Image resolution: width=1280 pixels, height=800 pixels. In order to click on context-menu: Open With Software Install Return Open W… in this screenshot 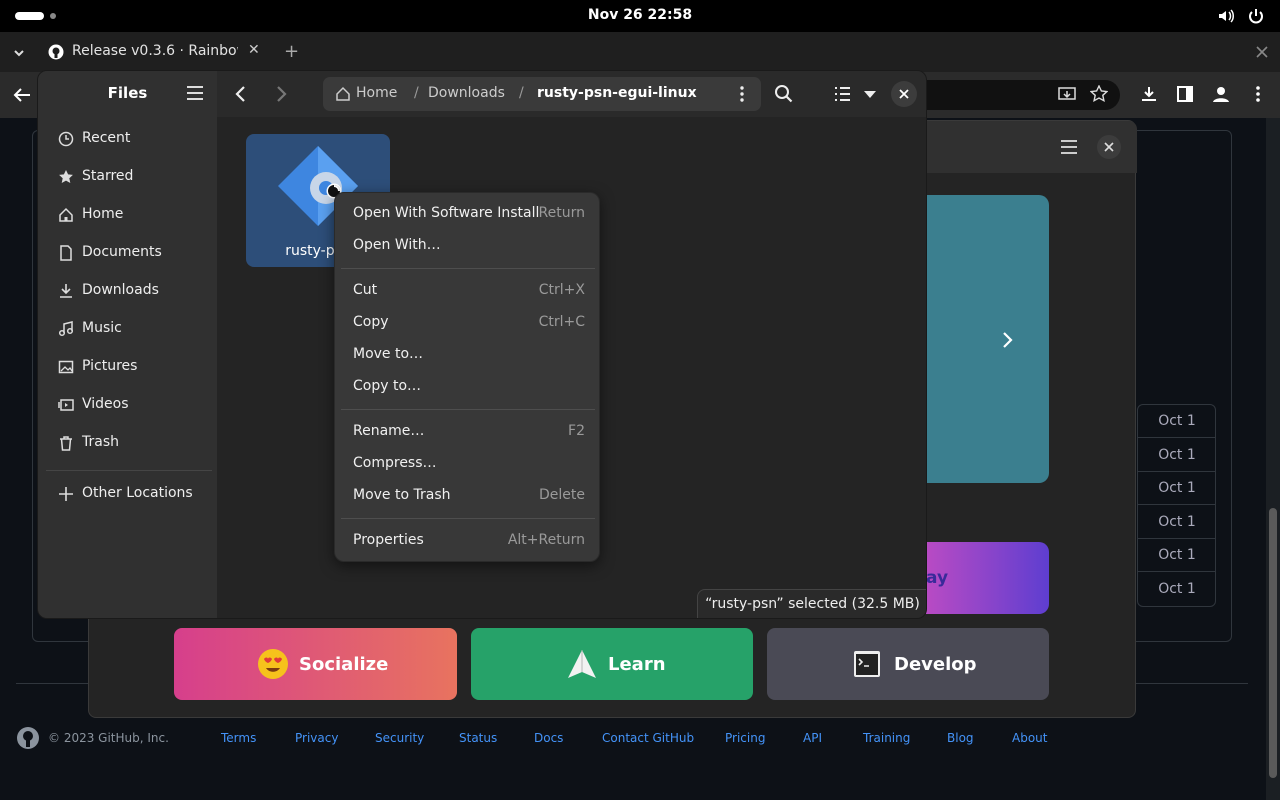, I will do `click(467, 377)`.